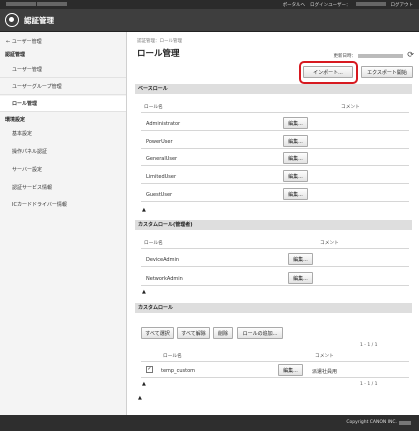 The height and width of the screenshot is (431, 419). I want to click on custom-admin-roles-header: カスタムロール(管理者), so click(273, 225).